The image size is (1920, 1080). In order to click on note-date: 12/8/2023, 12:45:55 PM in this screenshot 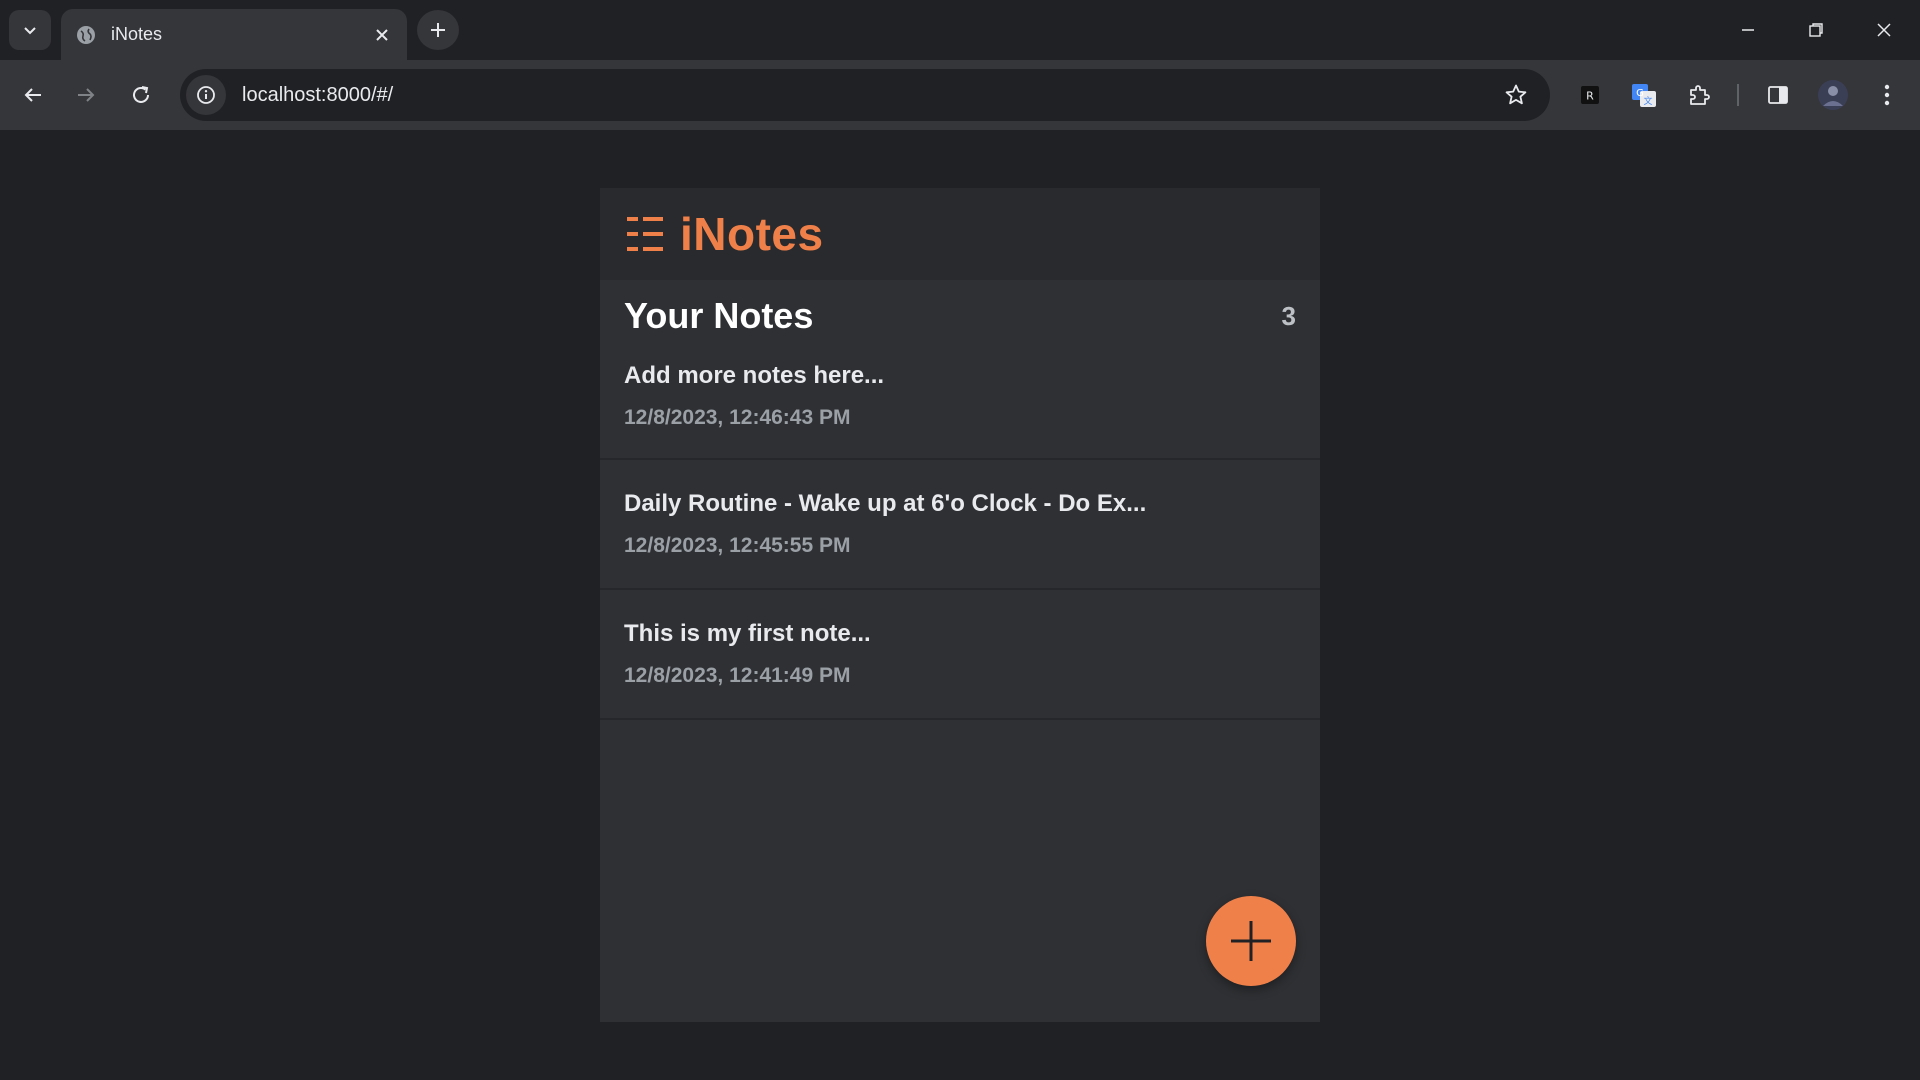, I will do `click(737, 545)`.